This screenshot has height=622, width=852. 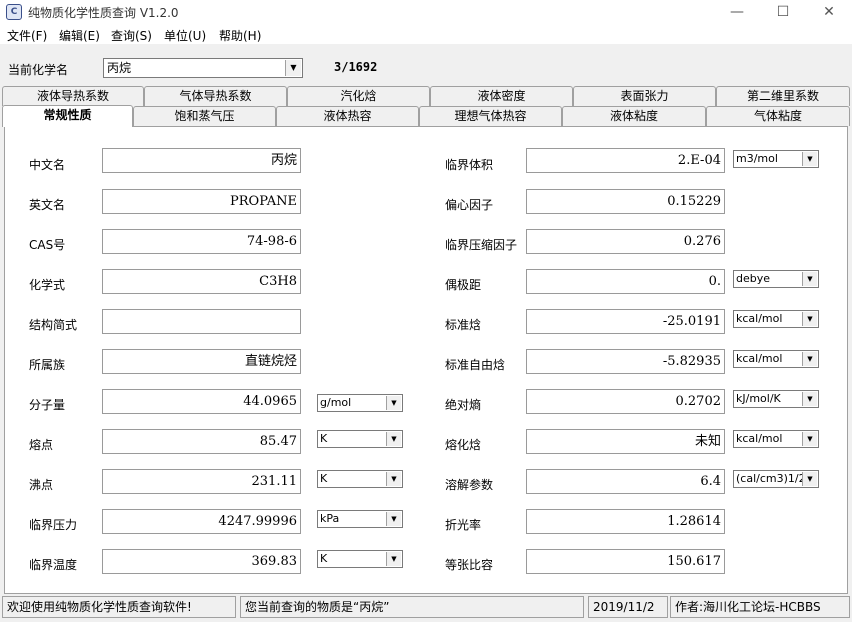 I want to click on field-standard-free-enthalpy: -5.82935, so click(x=625, y=361).